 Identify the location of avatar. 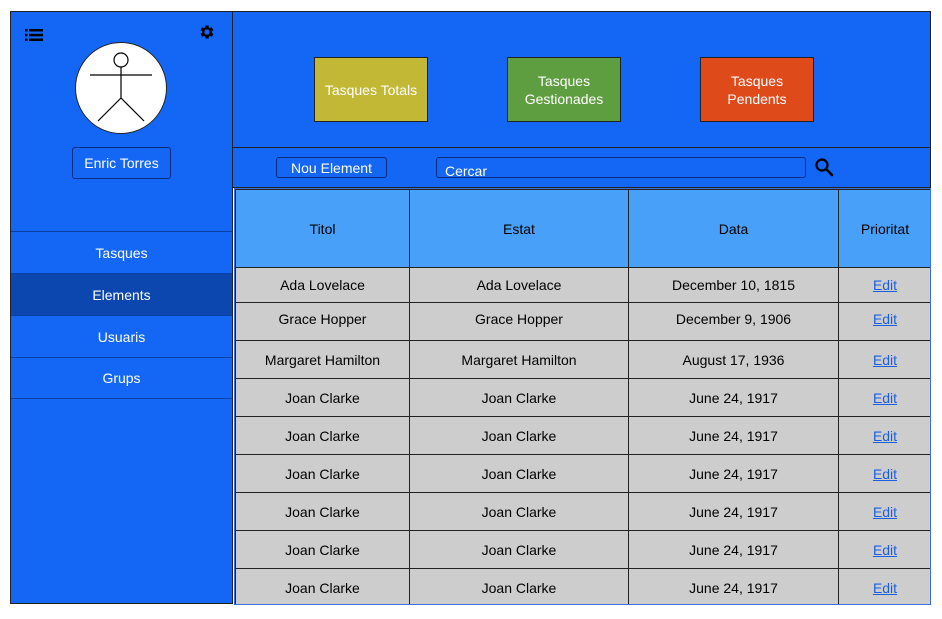
(121, 88).